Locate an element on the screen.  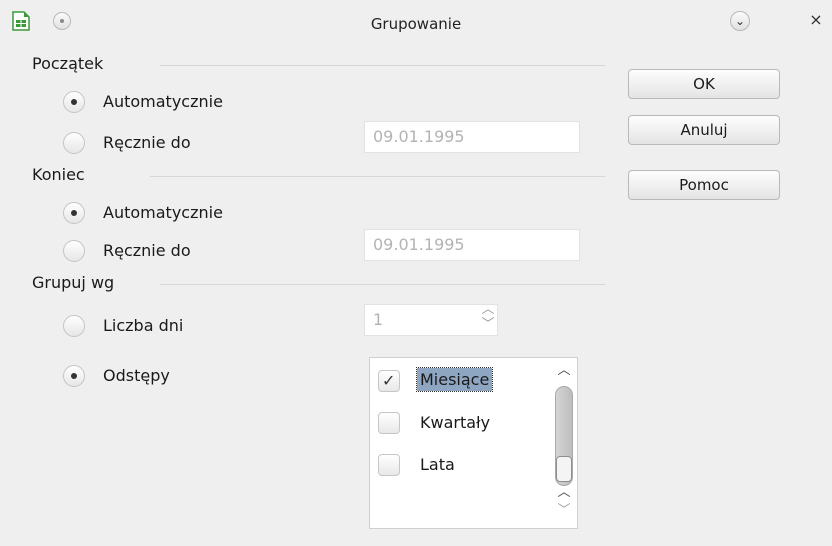
years-checkbox is located at coordinates (389, 465).